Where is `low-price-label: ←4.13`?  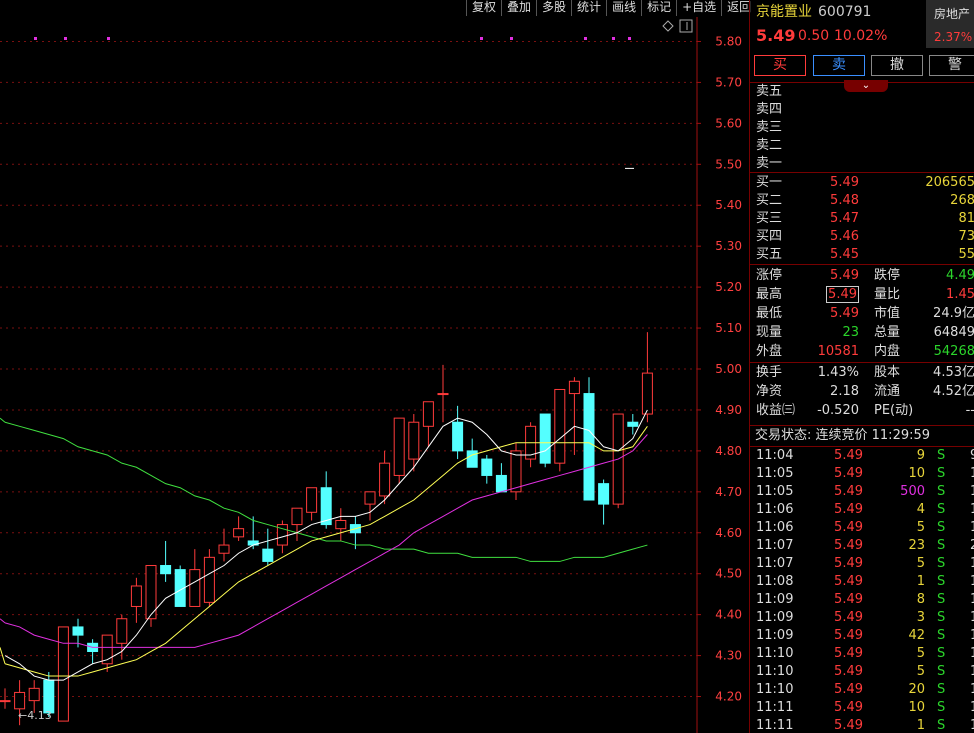 low-price-label: ←4.13 is located at coordinates (35, 715).